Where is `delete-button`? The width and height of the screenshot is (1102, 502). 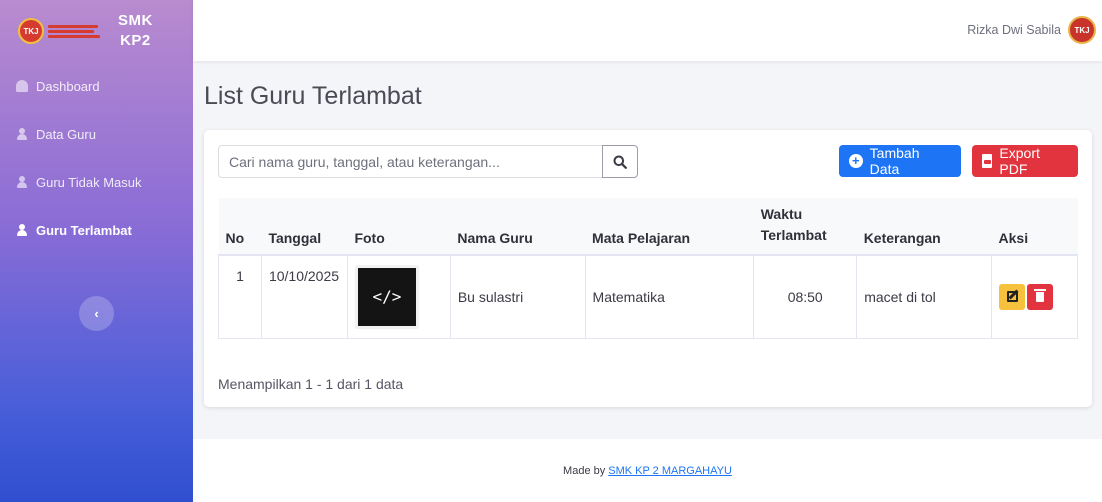
delete-button is located at coordinates (1040, 296).